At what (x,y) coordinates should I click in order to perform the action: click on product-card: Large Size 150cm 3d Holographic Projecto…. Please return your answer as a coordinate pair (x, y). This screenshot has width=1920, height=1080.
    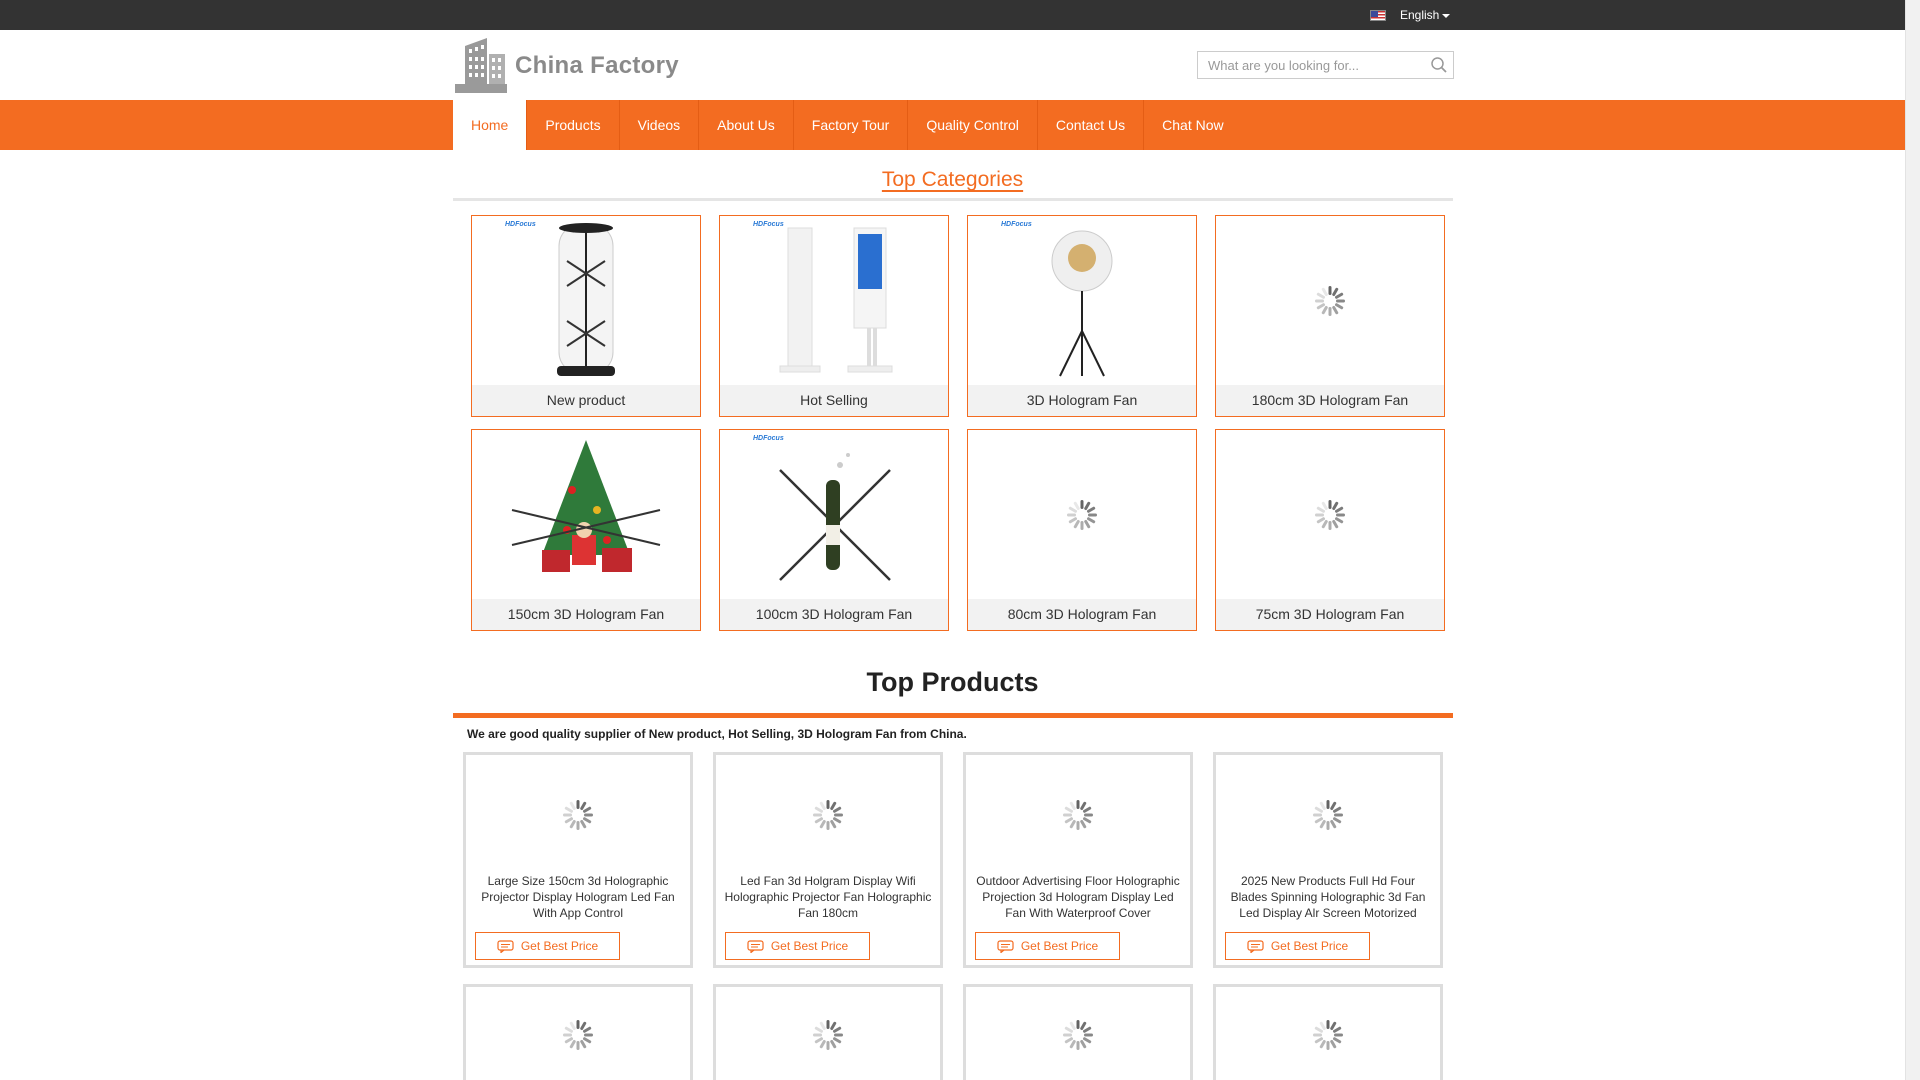
    Looking at the image, I should click on (578, 860).